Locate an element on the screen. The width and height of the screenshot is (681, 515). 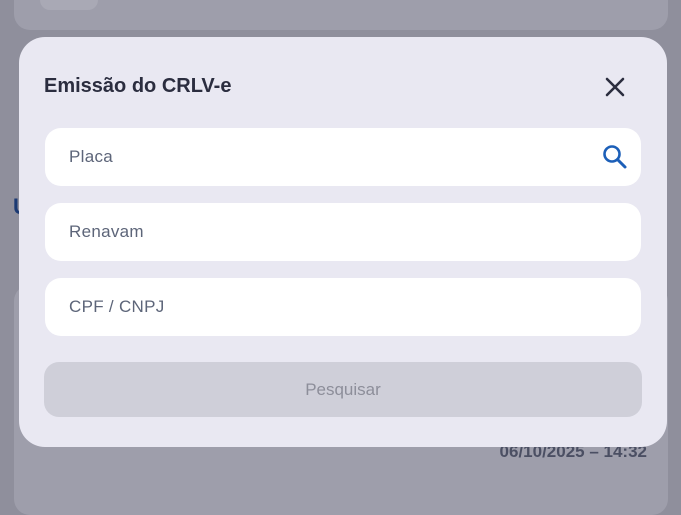
placa-input is located at coordinates (329, 157).